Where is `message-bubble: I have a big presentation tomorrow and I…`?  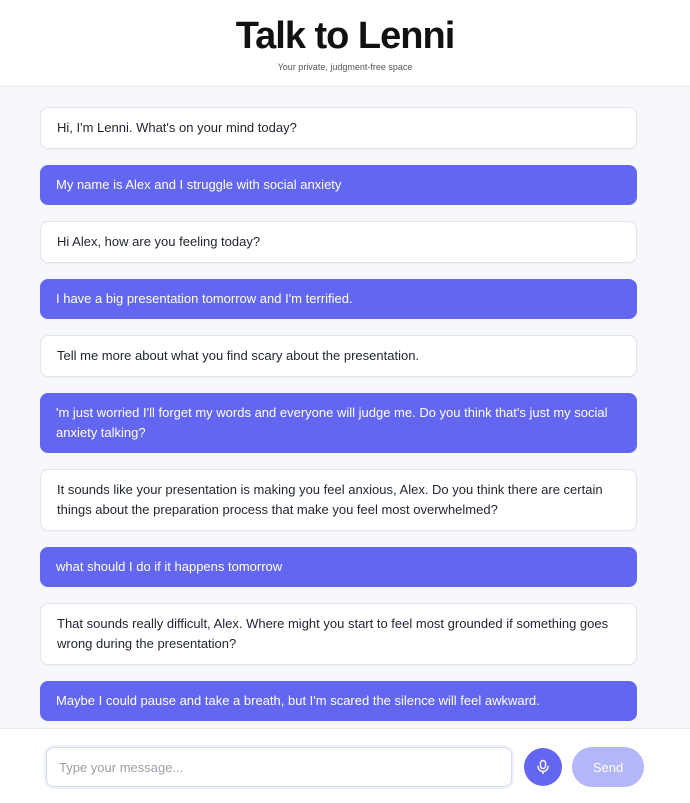 message-bubble: I have a big presentation tomorrow and I… is located at coordinates (338, 299).